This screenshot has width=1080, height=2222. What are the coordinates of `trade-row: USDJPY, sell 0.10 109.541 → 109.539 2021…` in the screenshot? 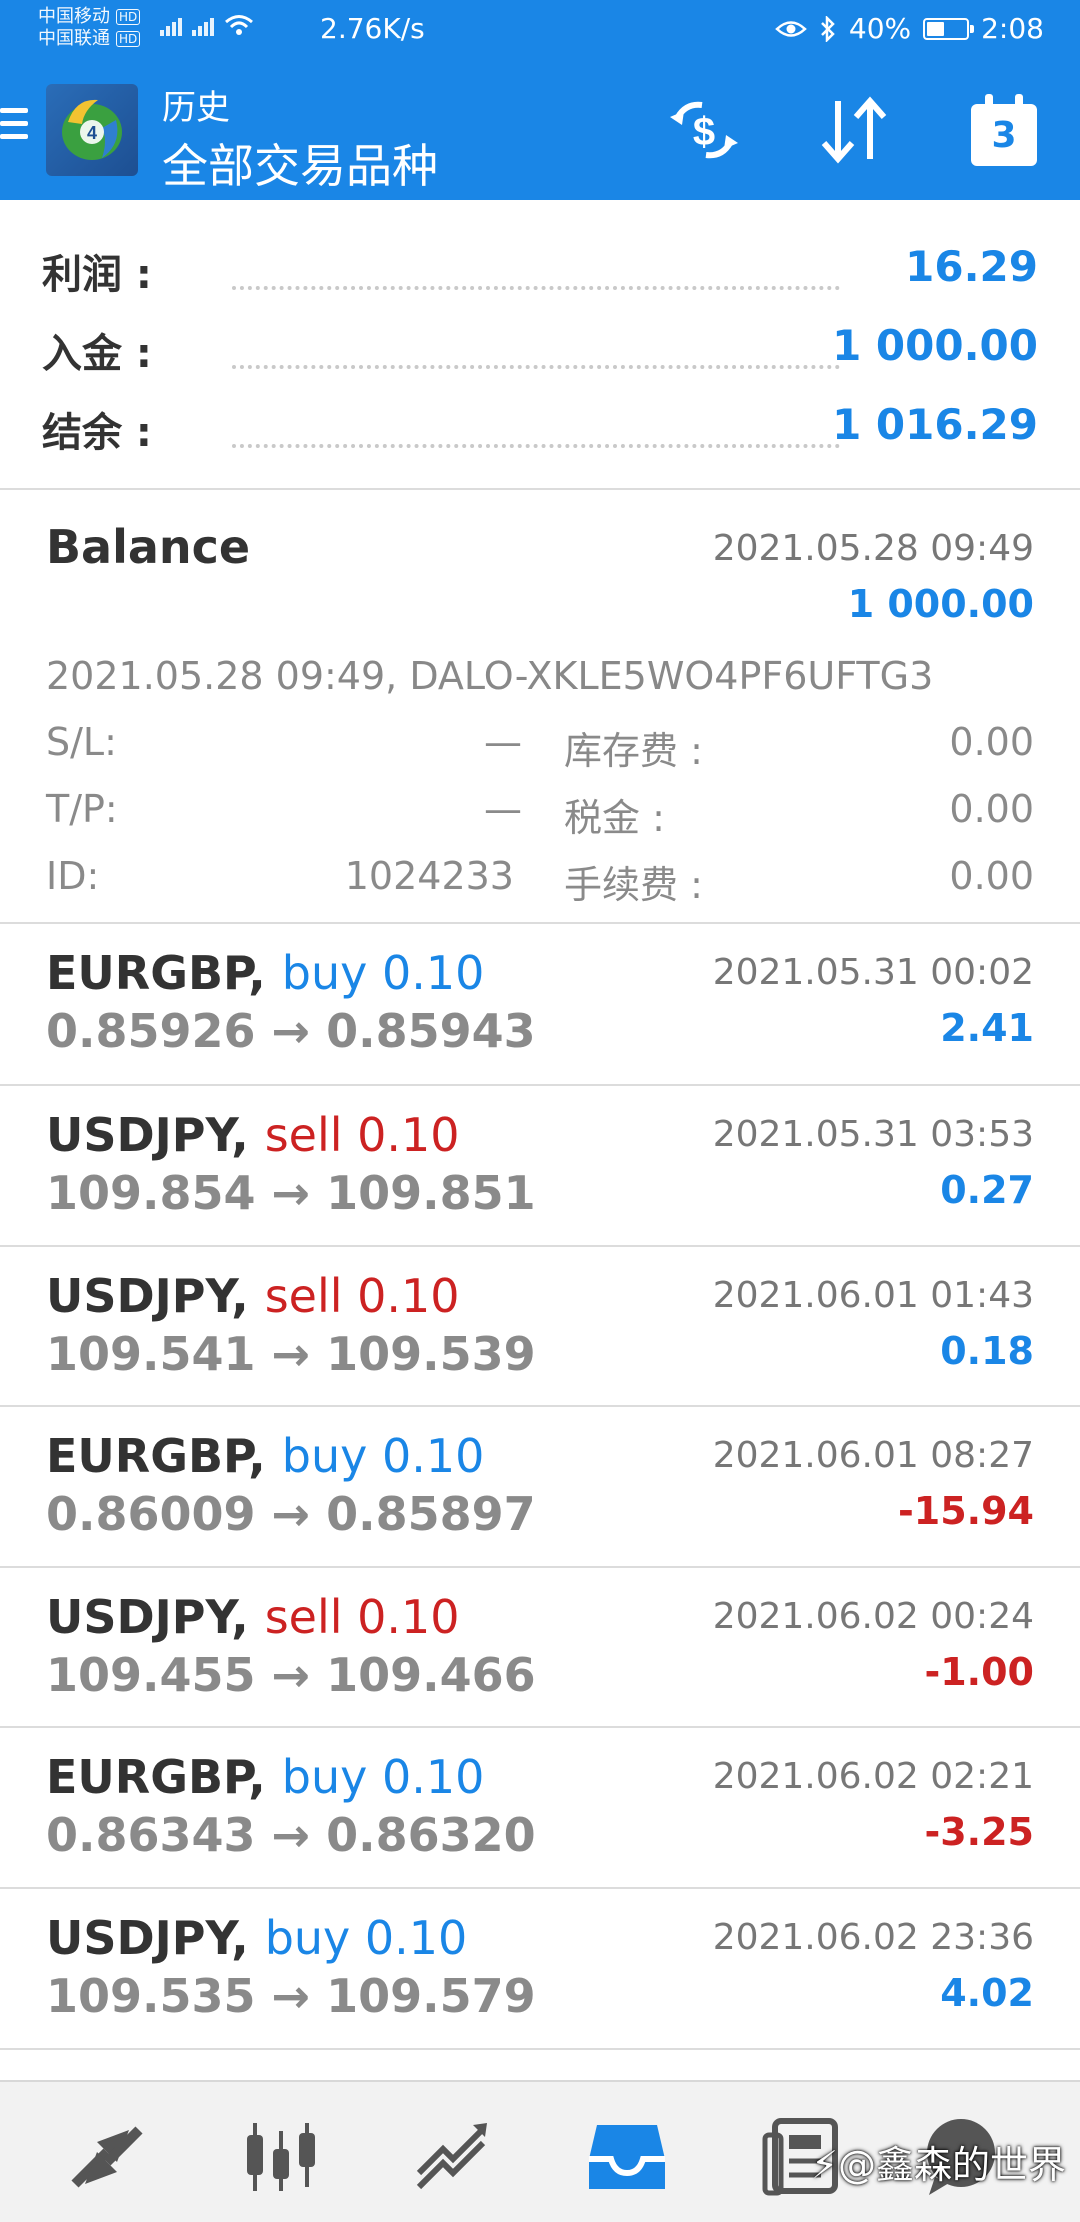 It's located at (540, 1327).